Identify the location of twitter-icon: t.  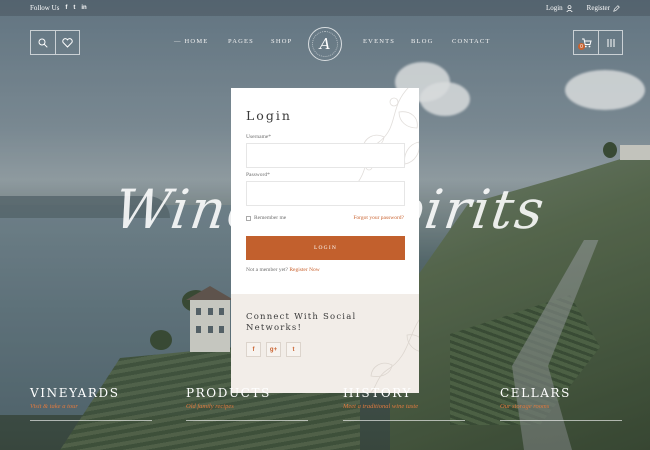
(74, 8).